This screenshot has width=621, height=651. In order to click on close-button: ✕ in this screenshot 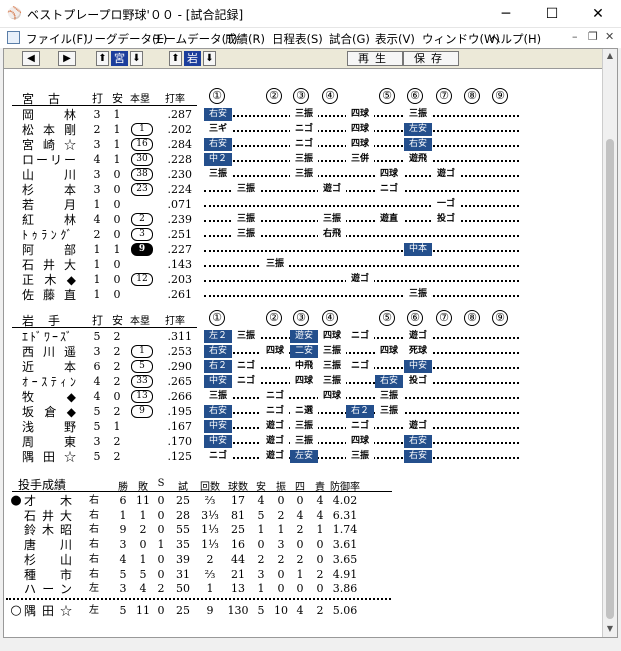, I will do `click(598, 14)`.